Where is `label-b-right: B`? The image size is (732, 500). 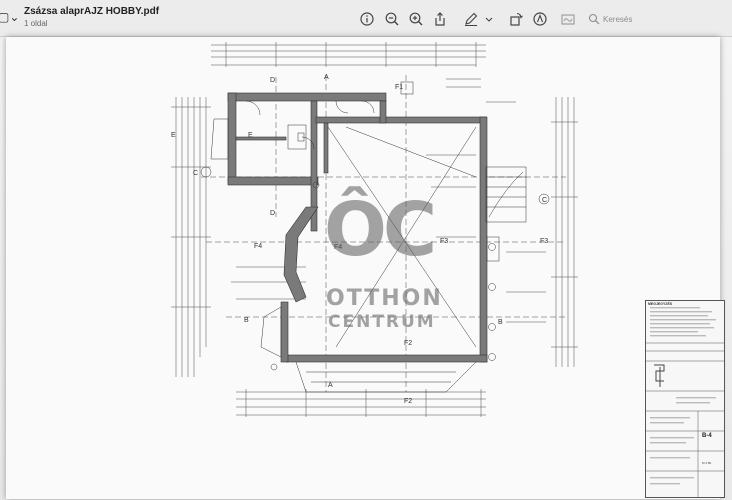
label-b-right: B is located at coordinates (500, 322).